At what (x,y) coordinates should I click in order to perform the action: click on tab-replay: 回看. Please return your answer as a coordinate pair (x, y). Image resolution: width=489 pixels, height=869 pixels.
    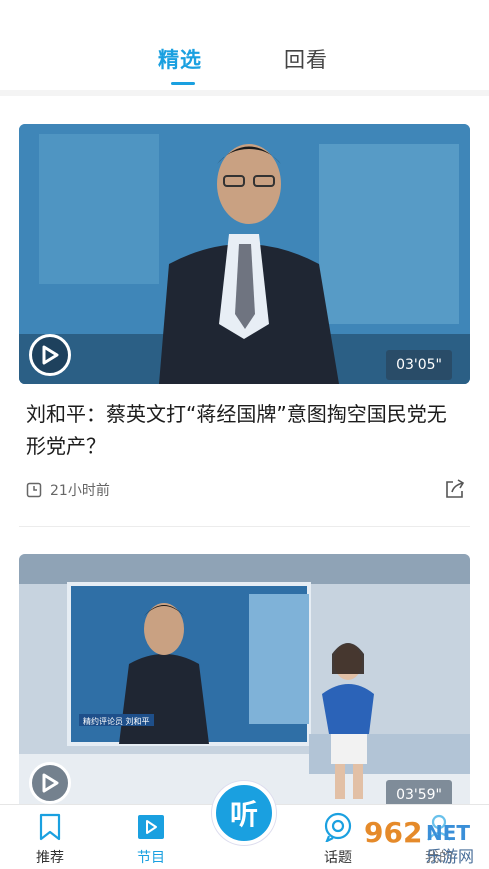
    Looking at the image, I should click on (306, 59).